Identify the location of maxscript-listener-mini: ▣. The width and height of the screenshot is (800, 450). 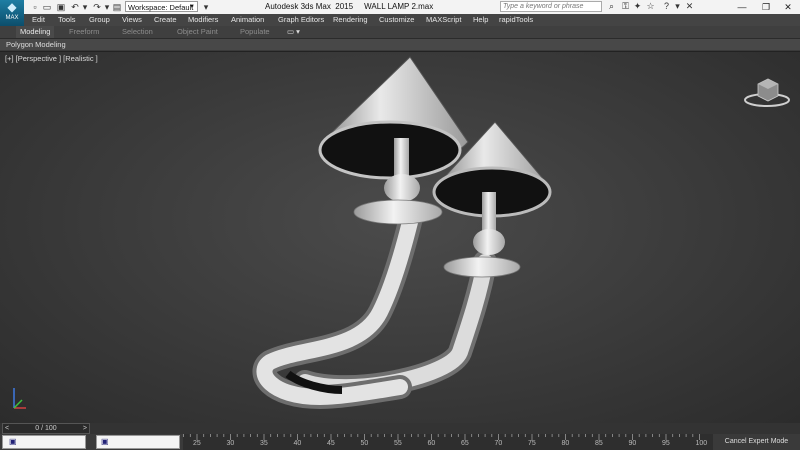
(44, 442).